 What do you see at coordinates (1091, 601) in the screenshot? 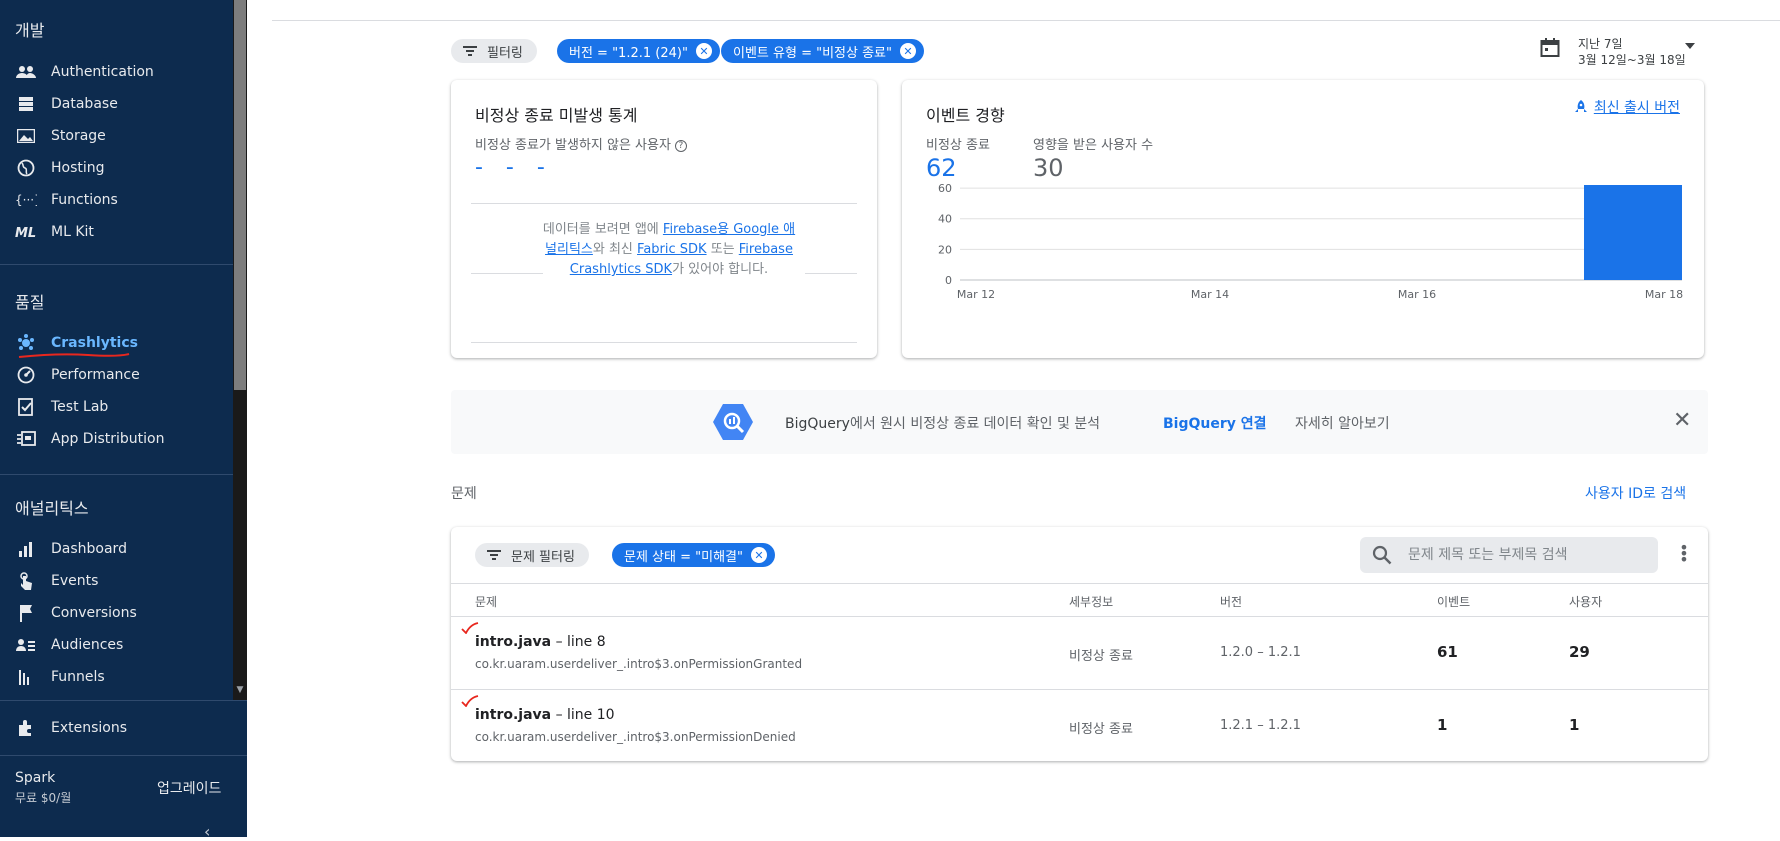
I see `column-header-details: 세부정보` at bounding box center [1091, 601].